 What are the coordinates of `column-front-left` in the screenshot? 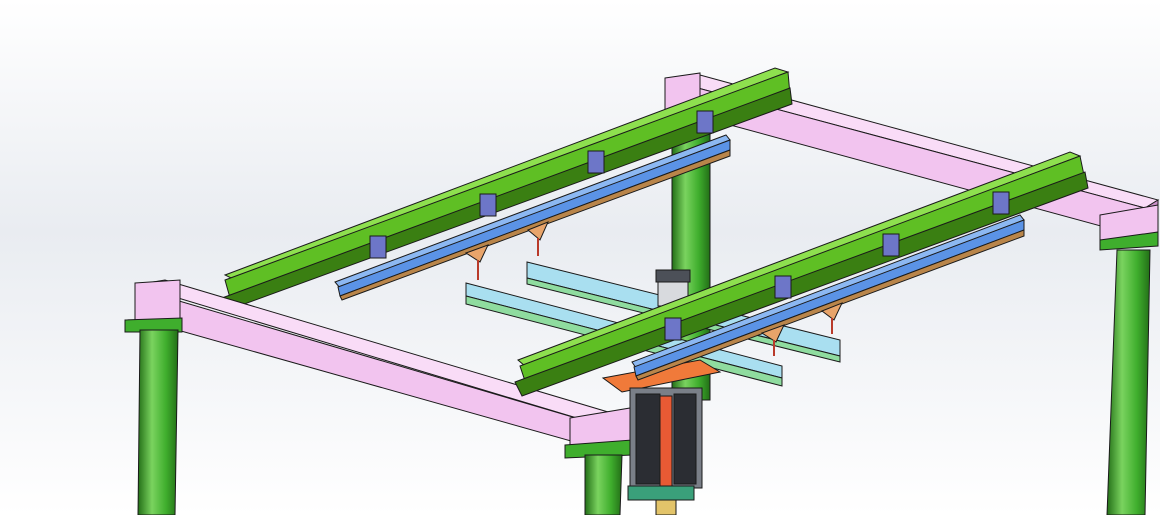 It's located at (158, 422).